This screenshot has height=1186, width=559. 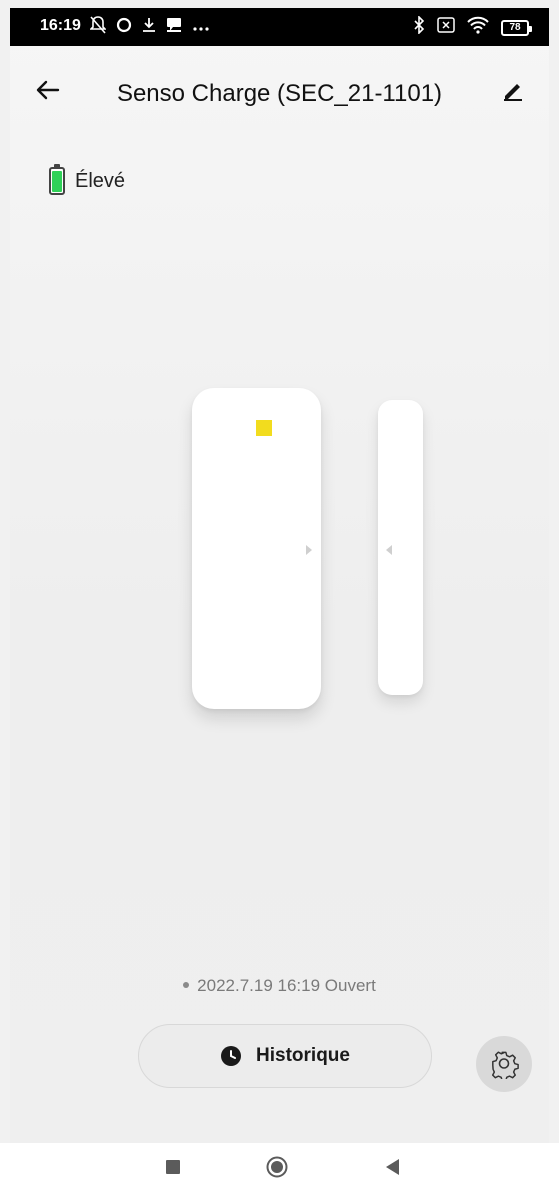 What do you see at coordinates (256, 548) in the screenshot?
I see `sensor-body` at bounding box center [256, 548].